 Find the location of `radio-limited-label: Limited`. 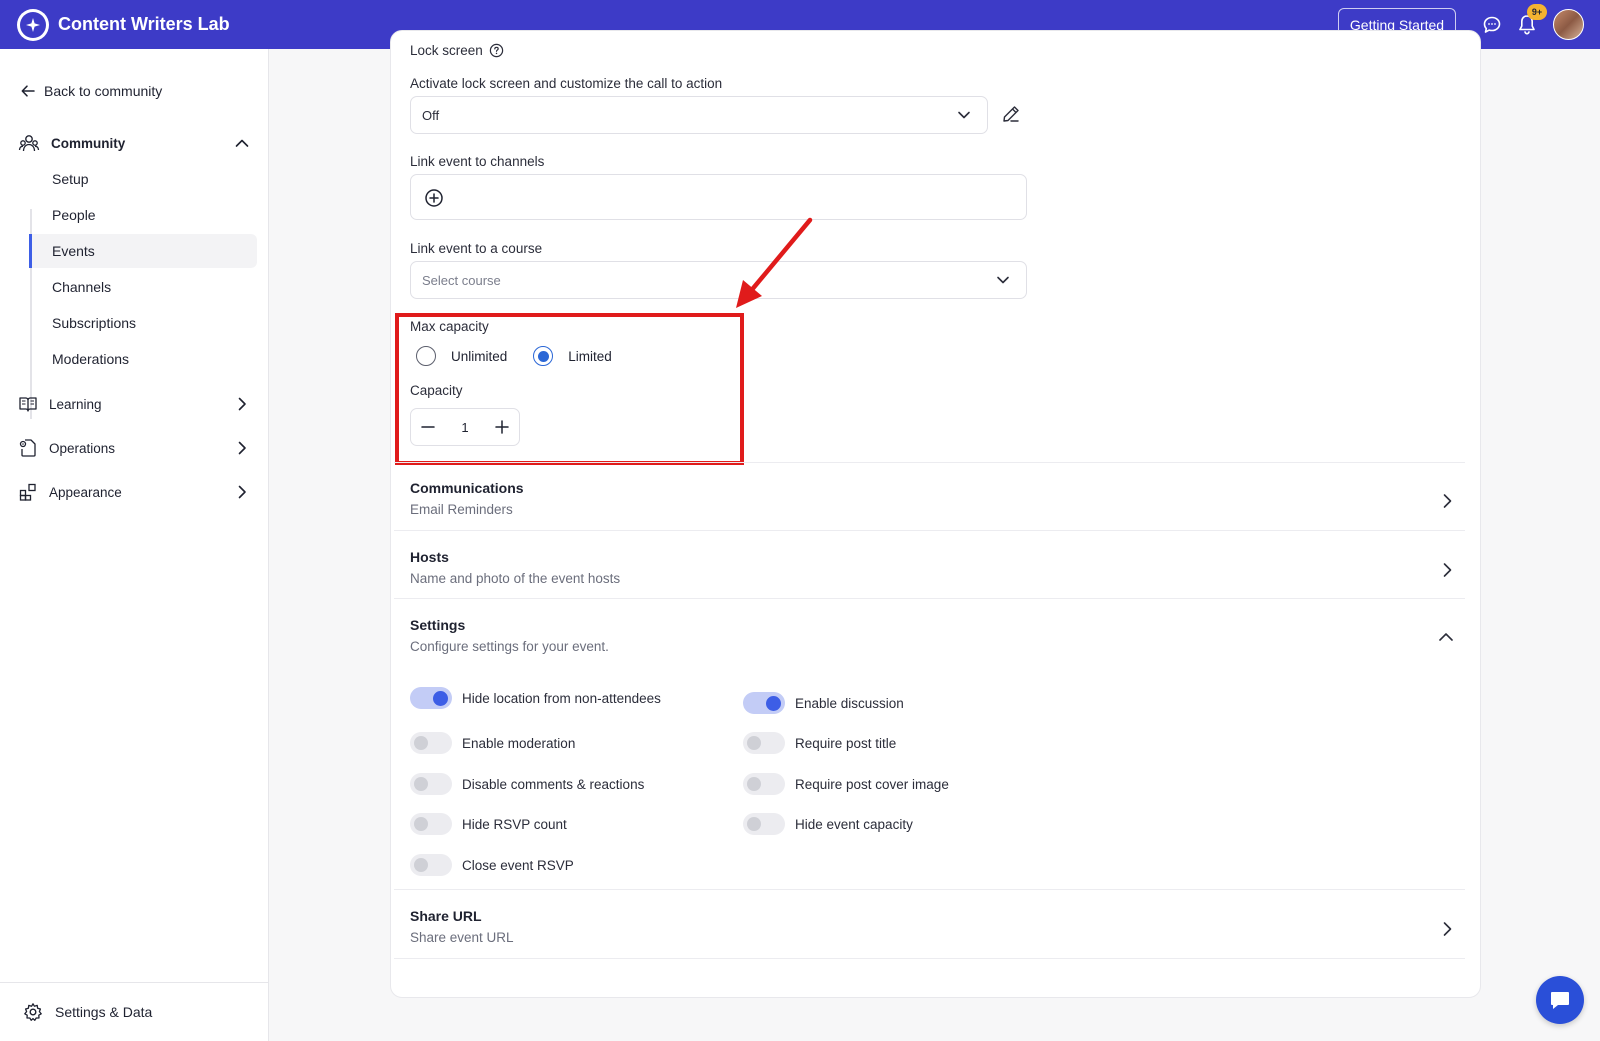

radio-limited-label: Limited is located at coordinates (590, 356).